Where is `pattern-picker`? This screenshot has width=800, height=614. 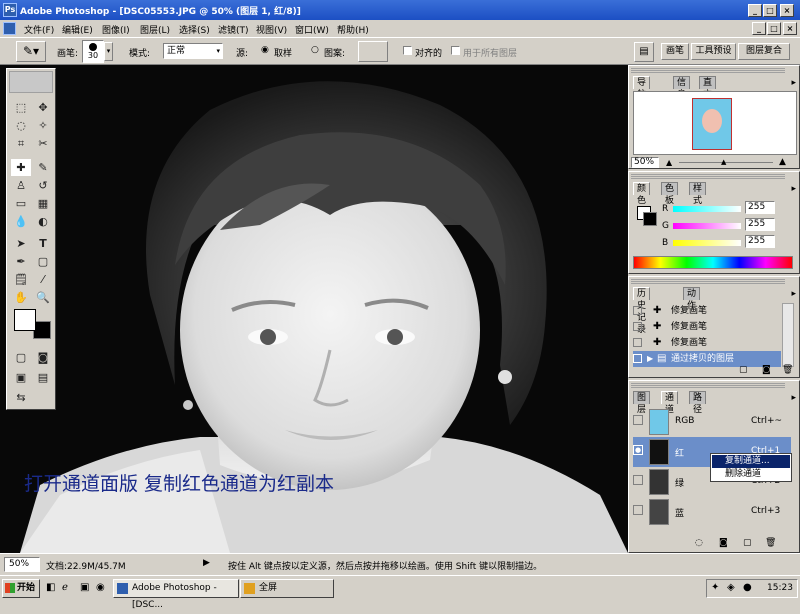
pattern-picker is located at coordinates (373, 51).